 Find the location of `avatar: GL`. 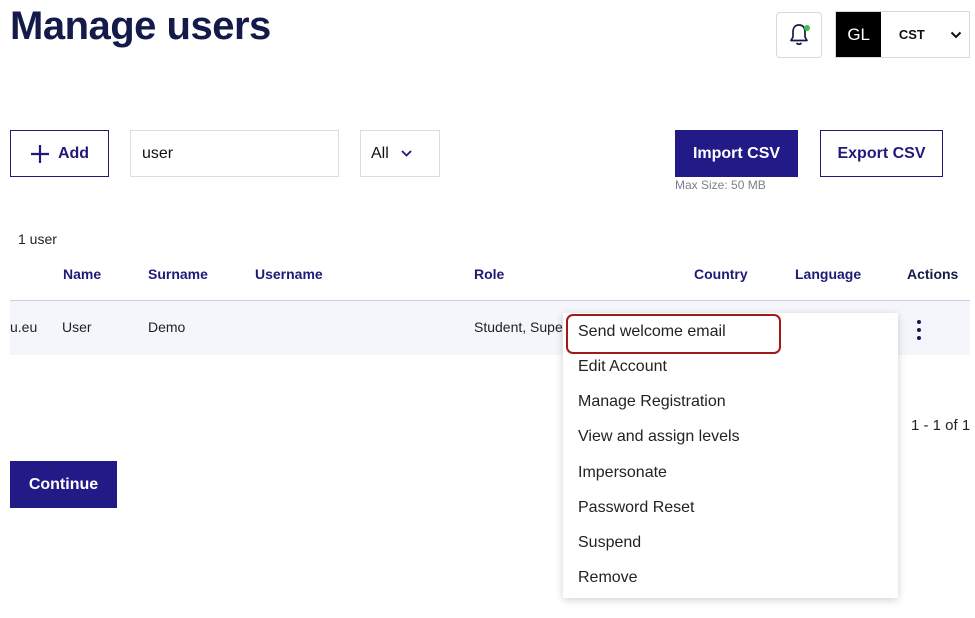

avatar: GL is located at coordinates (859, 34).